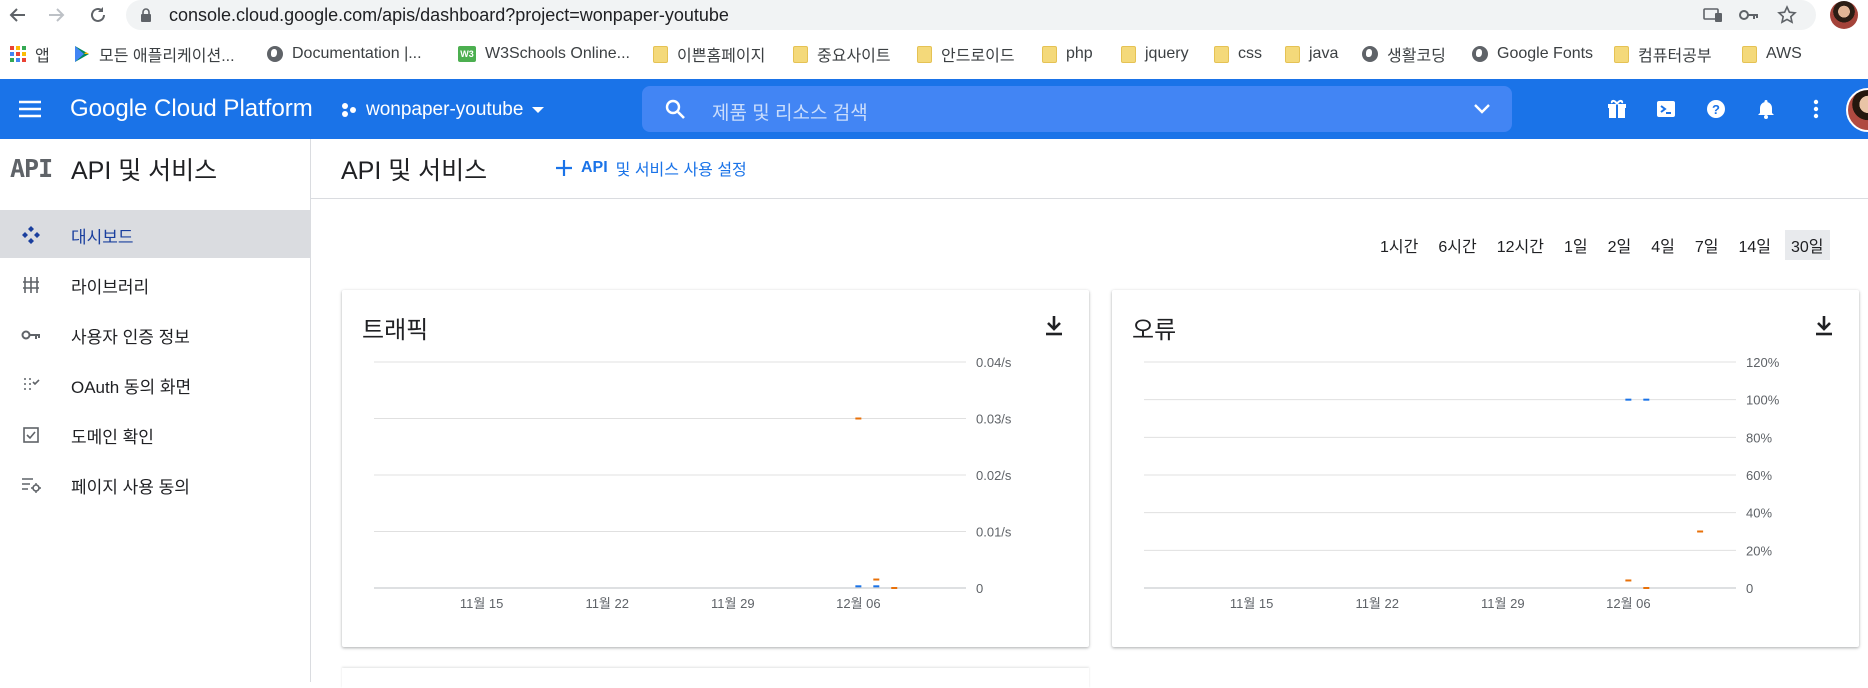  Describe the element at coordinates (1807, 245) in the screenshot. I see `range-30d: 30일` at that location.